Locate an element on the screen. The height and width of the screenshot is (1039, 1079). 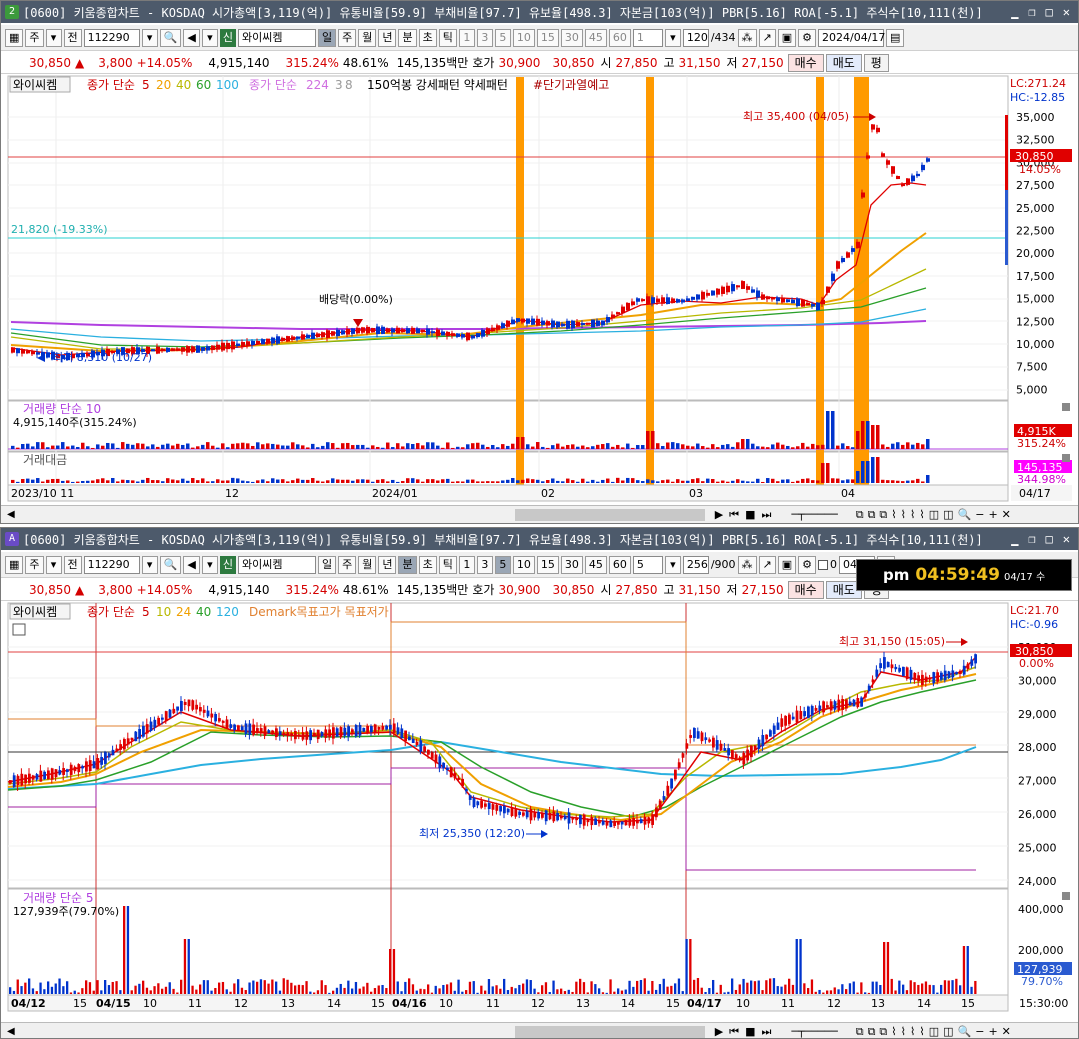
period-second-button: 초 is located at coordinates (427, 564).